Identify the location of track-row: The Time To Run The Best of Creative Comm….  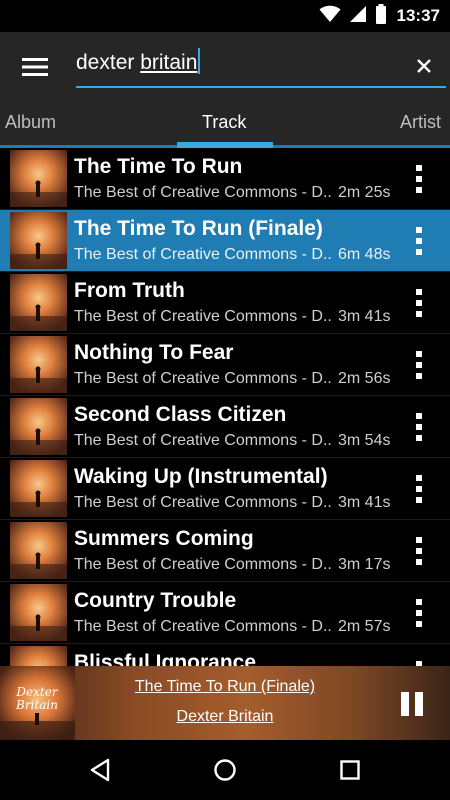
(225, 179).